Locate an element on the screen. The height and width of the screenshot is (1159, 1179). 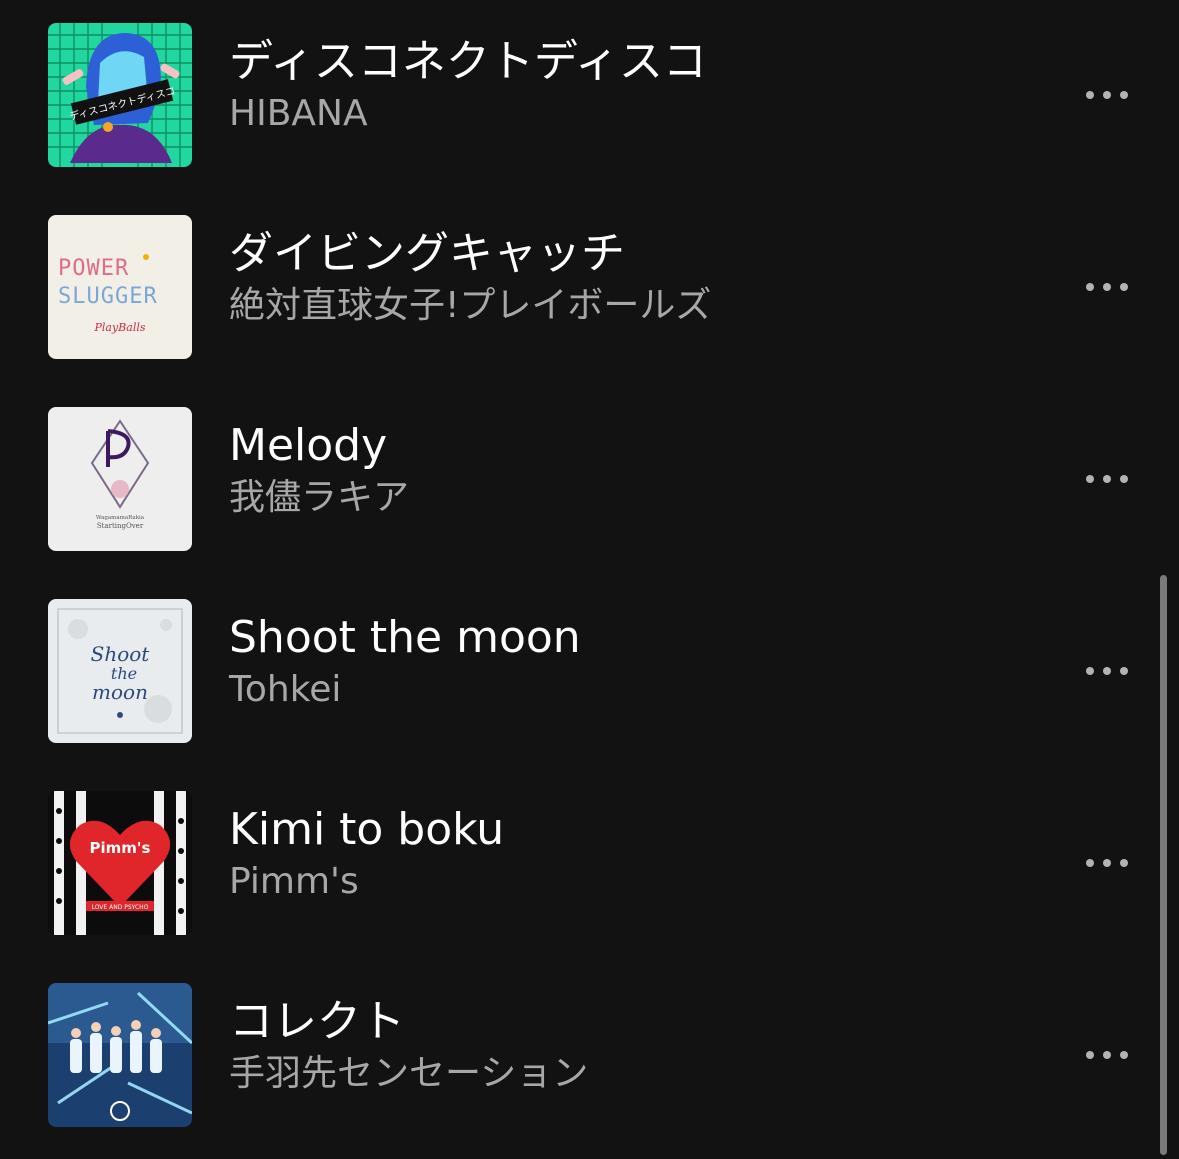
track-title: Shoot the moon is located at coordinates (405, 637).